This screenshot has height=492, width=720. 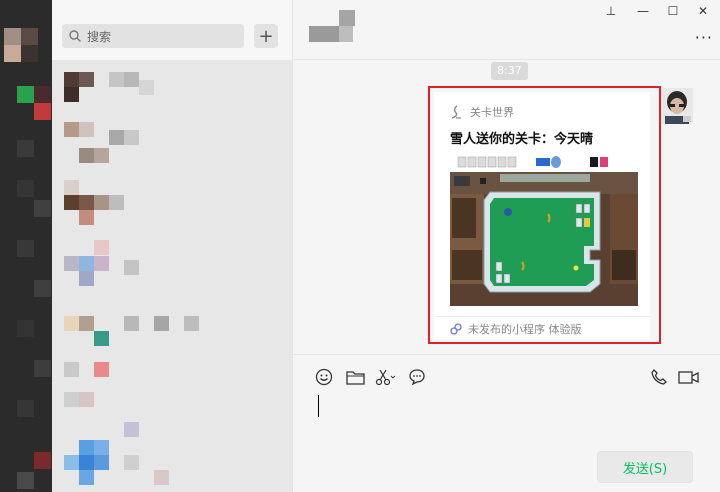 I want to click on card-footer: 未发布的小程序 体验版, so click(x=542, y=328).